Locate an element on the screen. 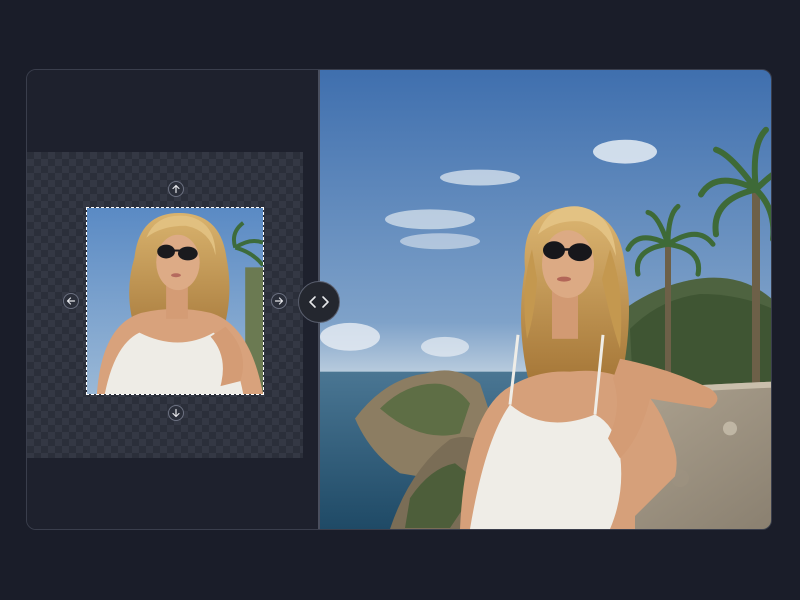  arrow-left-icon is located at coordinates (71, 301).